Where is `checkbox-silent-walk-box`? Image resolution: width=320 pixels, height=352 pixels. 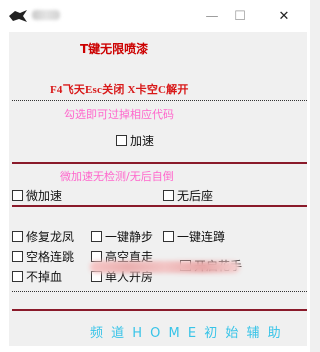 checkbox-silent-walk-box is located at coordinates (96, 236).